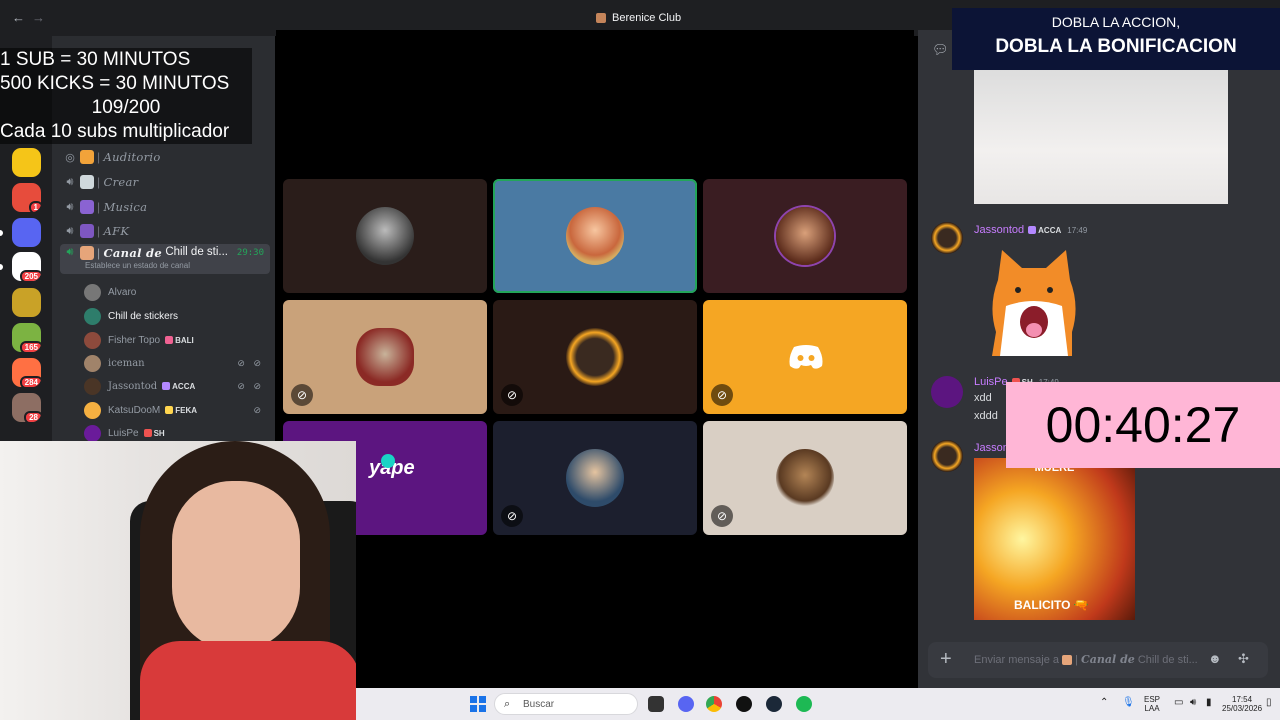 This screenshot has height=720, width=1280. What do you see at coordinates (133, 386) in the screenshot?
I see `member-name: Jassontod` at bounding box center [133, 386].